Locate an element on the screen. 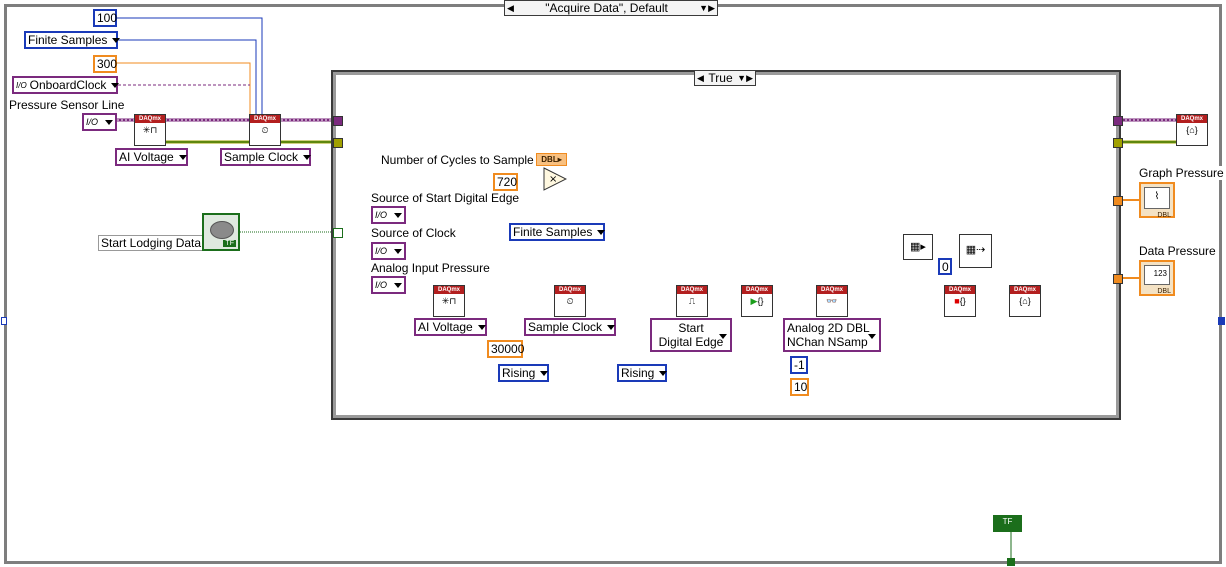 The height and width of the screenshot is (567, 1226). timing-vi: DAQmx ⏲ is located at coordinates (265, 130).